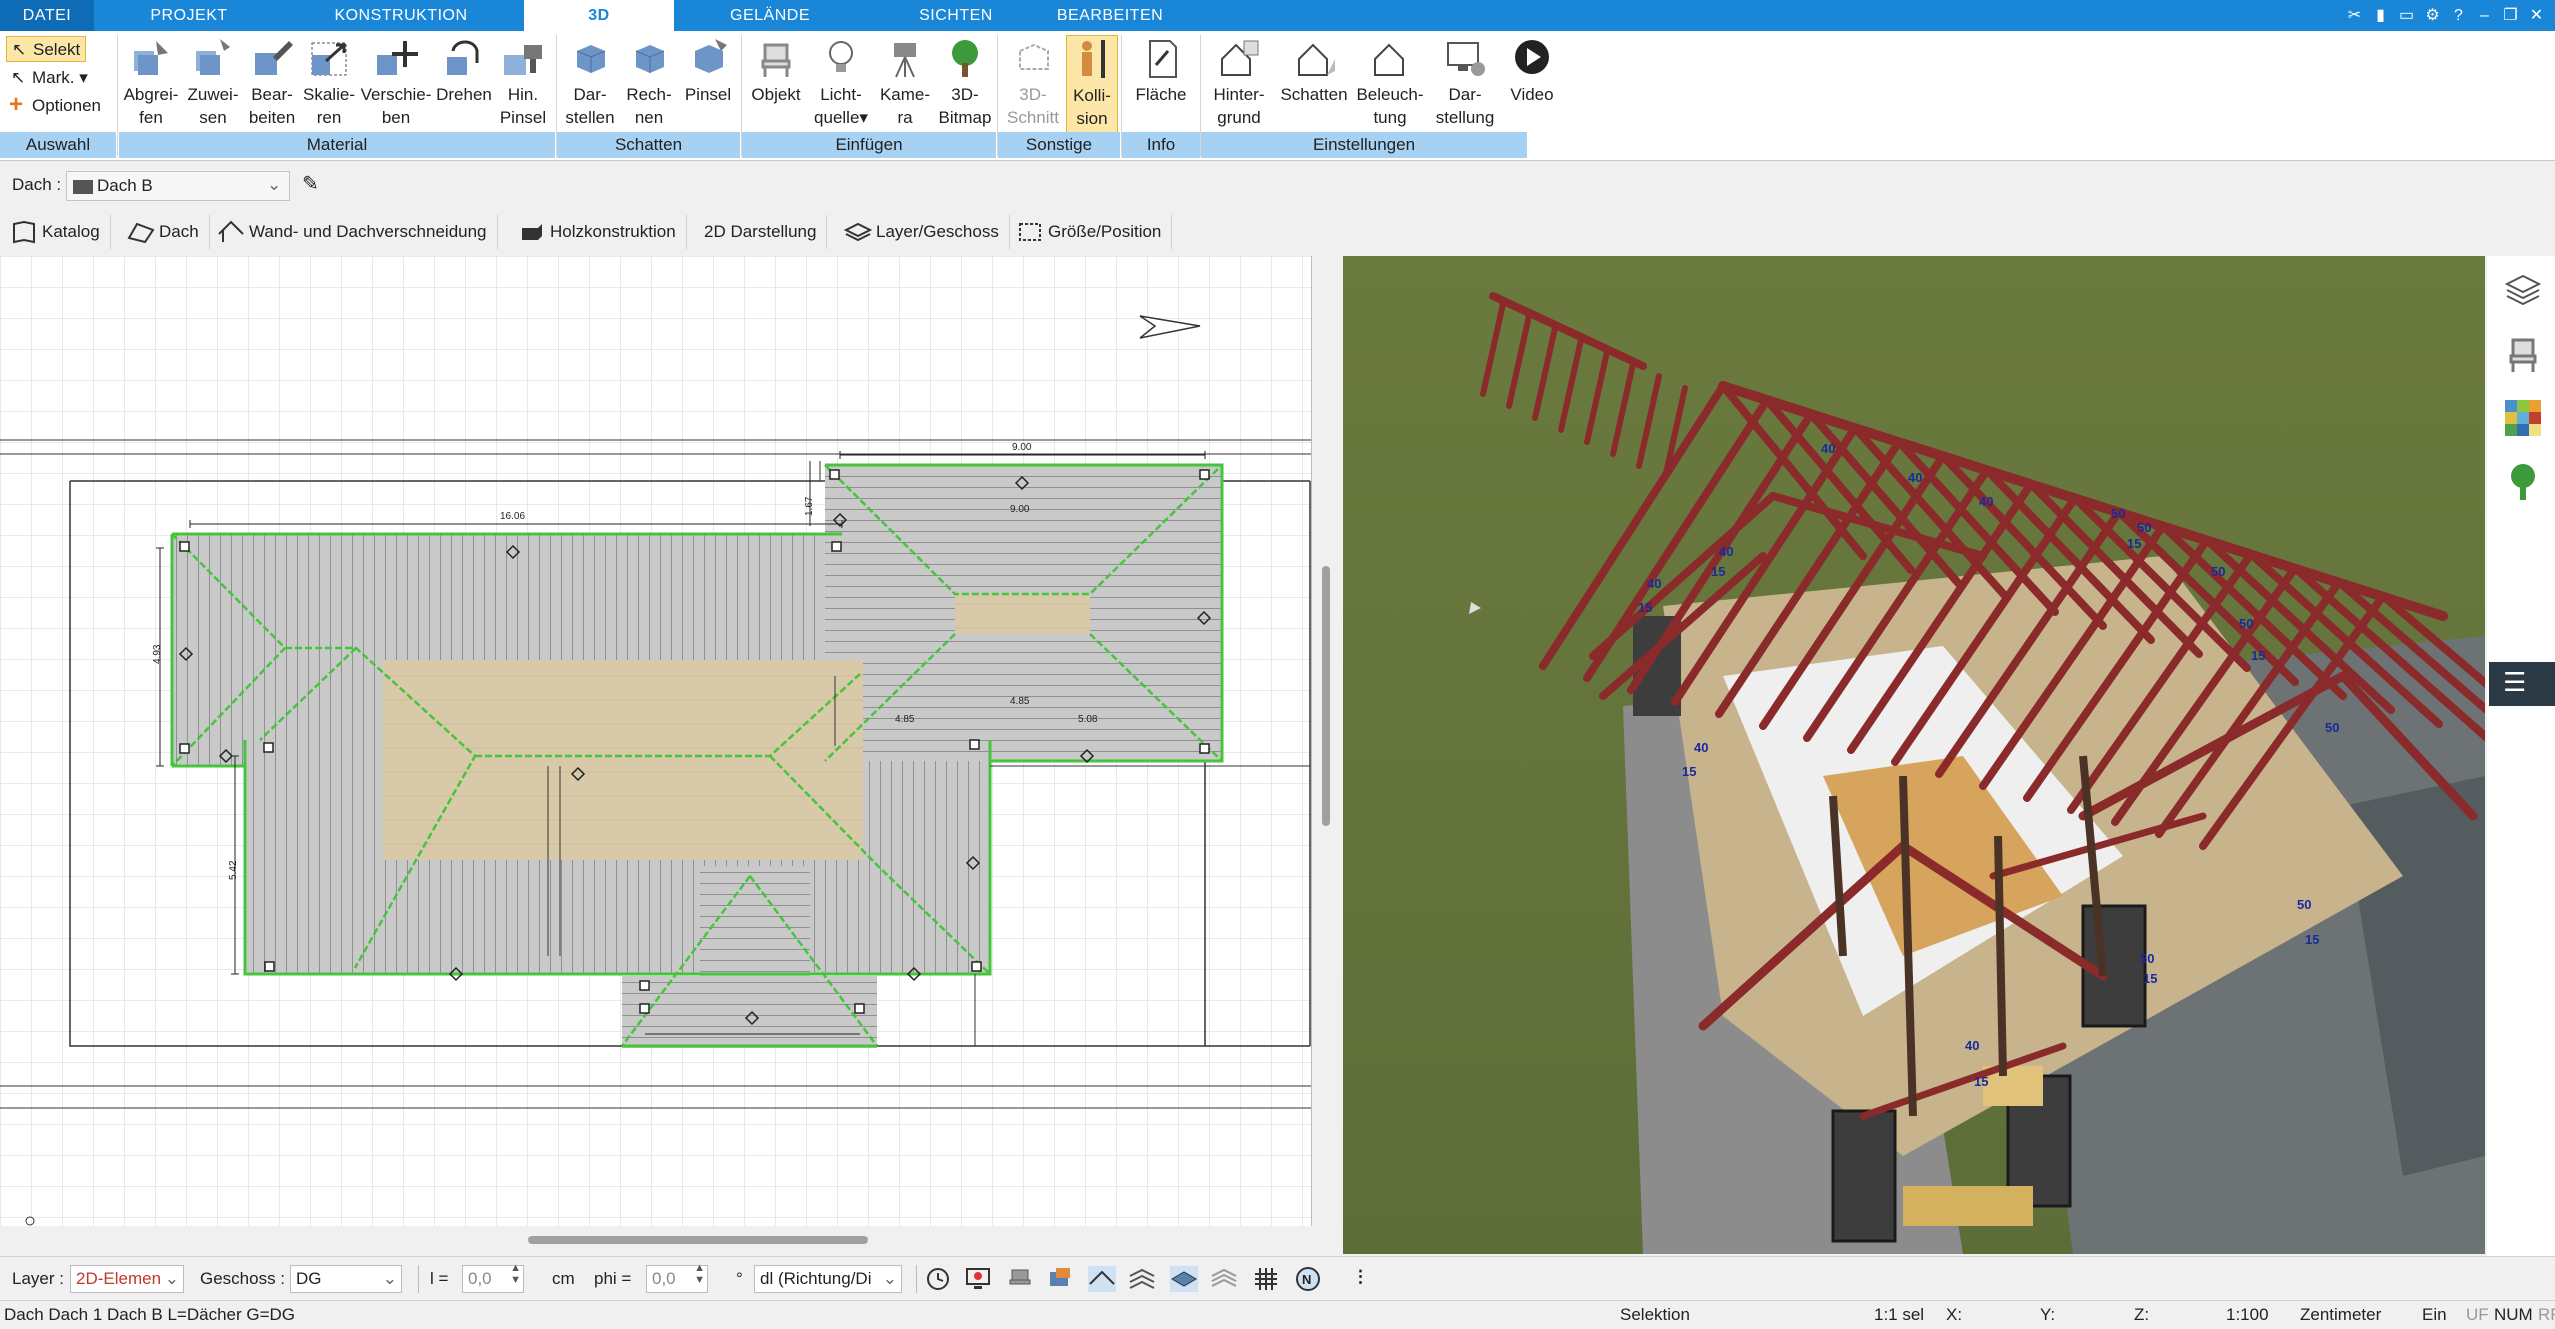 The width and height of the screenshot is (2555, 1329). What do you see at coordinates (1092, 118) in the screenshot?
I see `collision-label-2: sion` at bounding box center [1092, 118].